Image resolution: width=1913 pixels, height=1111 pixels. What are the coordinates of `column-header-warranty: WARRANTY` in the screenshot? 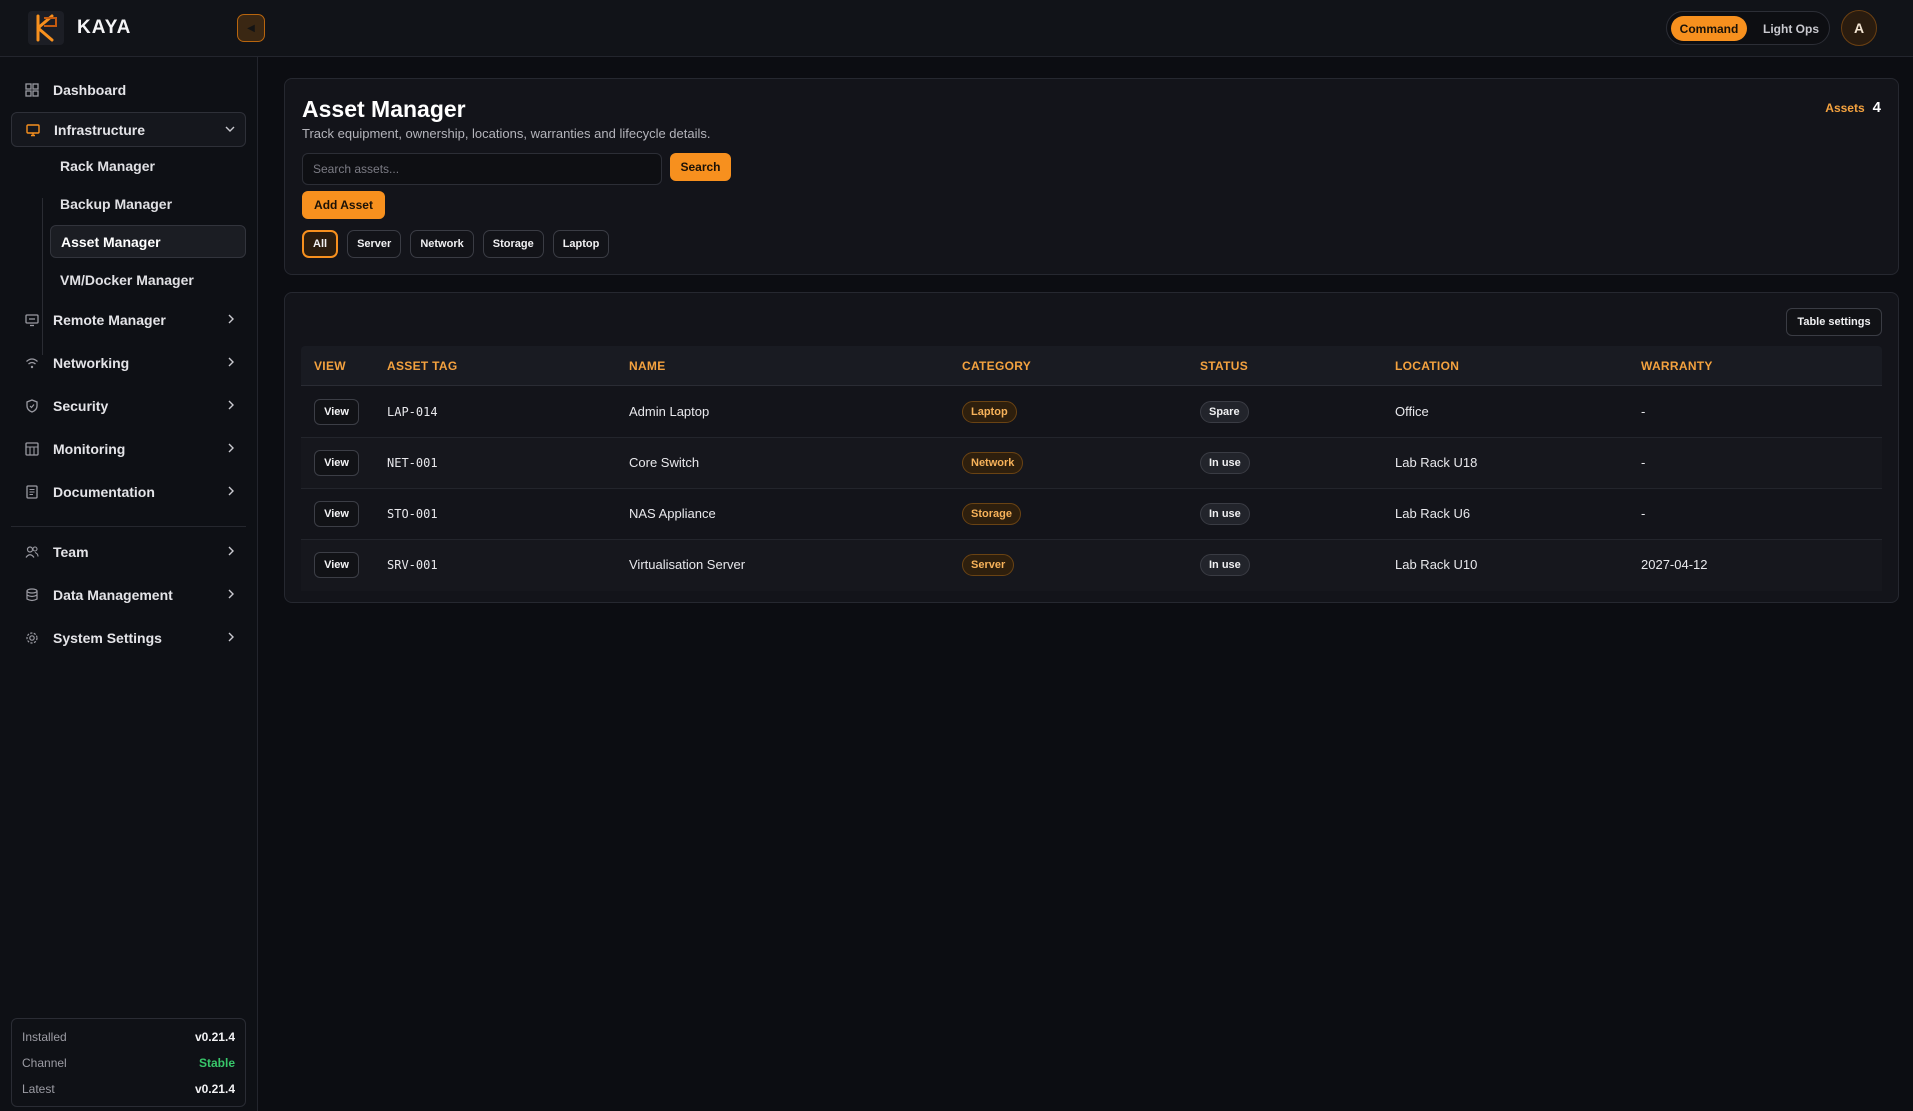 It's located at (1677, 366).